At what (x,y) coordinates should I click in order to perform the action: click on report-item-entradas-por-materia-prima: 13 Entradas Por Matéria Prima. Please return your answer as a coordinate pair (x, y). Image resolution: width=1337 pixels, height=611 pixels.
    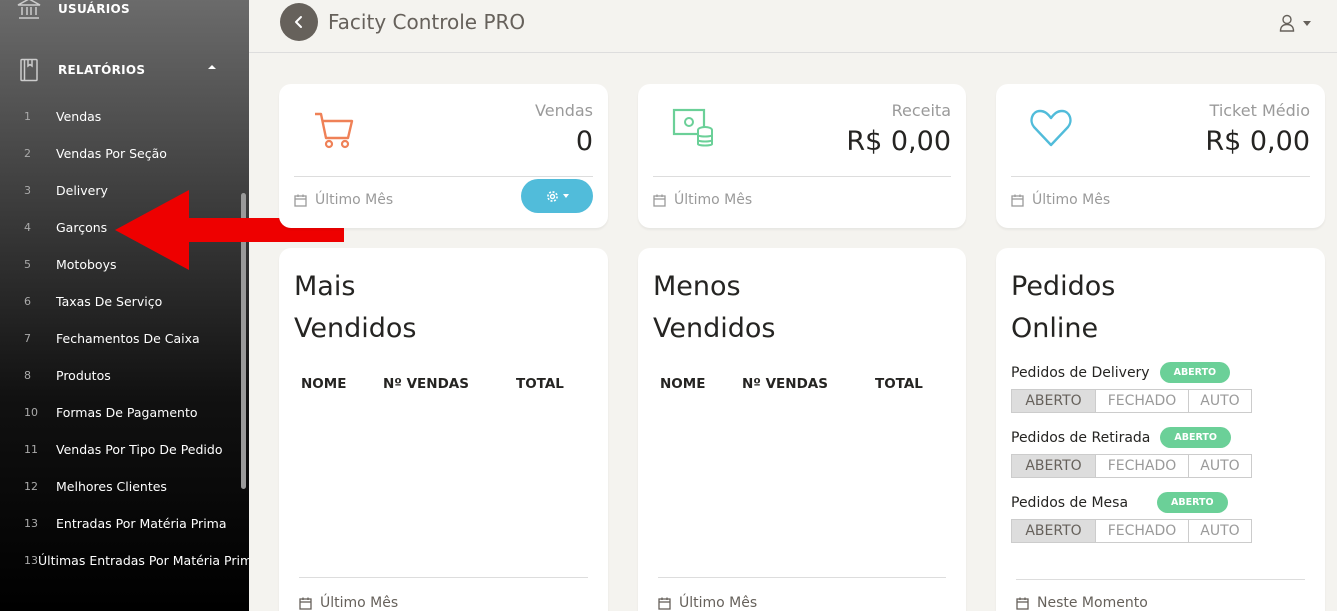
    Looking at the image, I should click on (124, 523).